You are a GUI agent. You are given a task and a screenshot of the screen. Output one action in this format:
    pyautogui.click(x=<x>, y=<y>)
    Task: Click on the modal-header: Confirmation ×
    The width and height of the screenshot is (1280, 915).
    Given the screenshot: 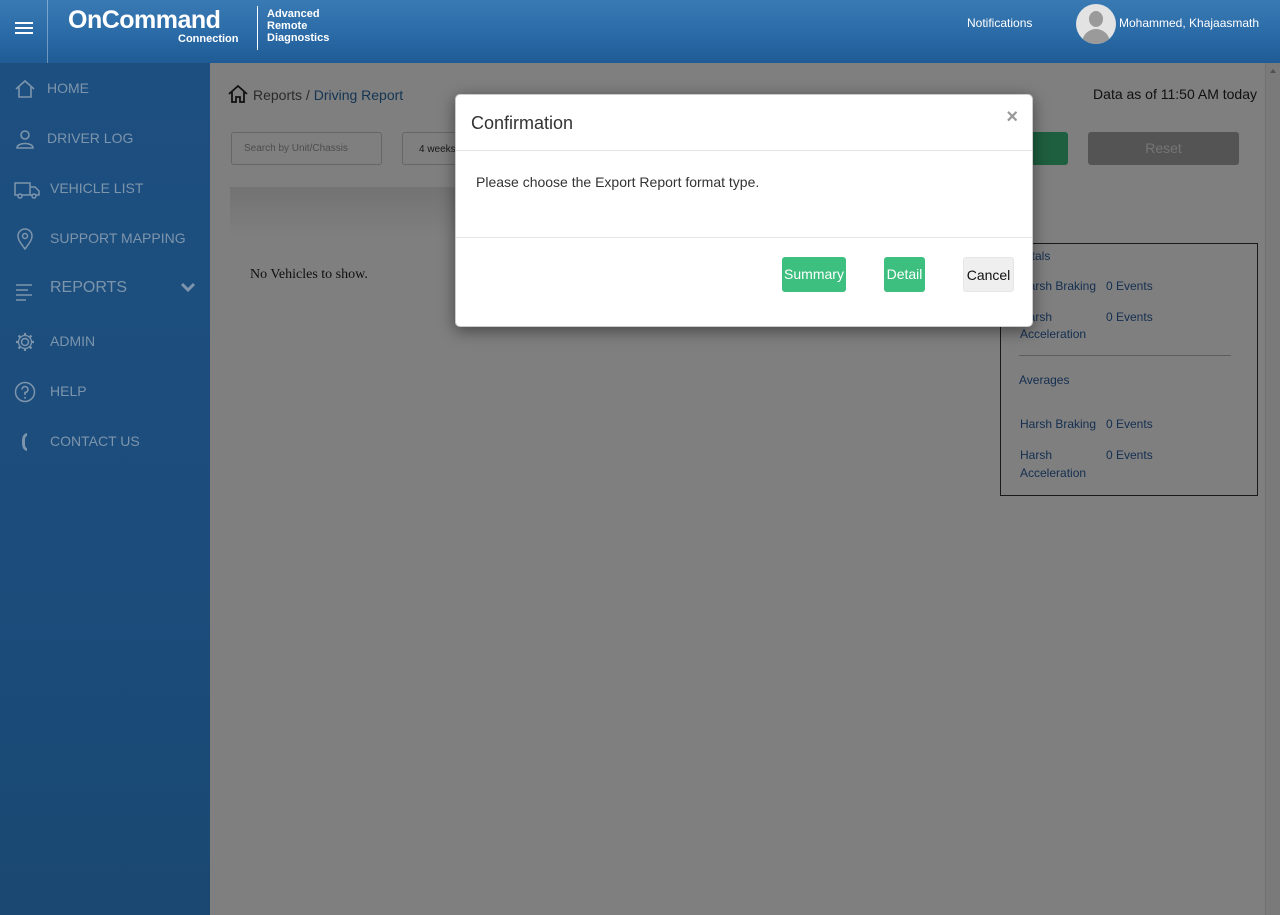 What is the action you would take?
    pyautogui.click(x=744, y=123)
    